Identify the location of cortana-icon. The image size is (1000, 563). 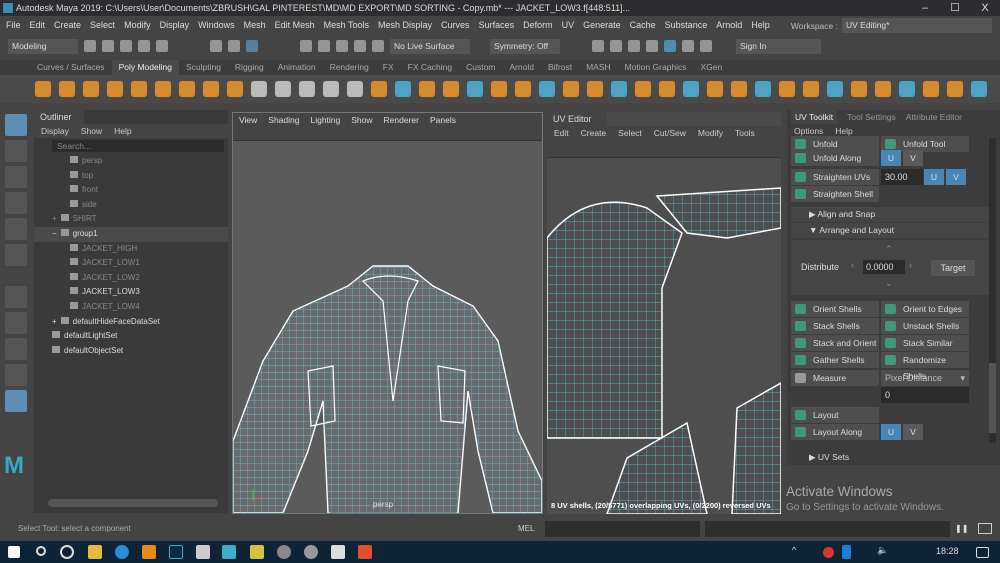
(67, 552).